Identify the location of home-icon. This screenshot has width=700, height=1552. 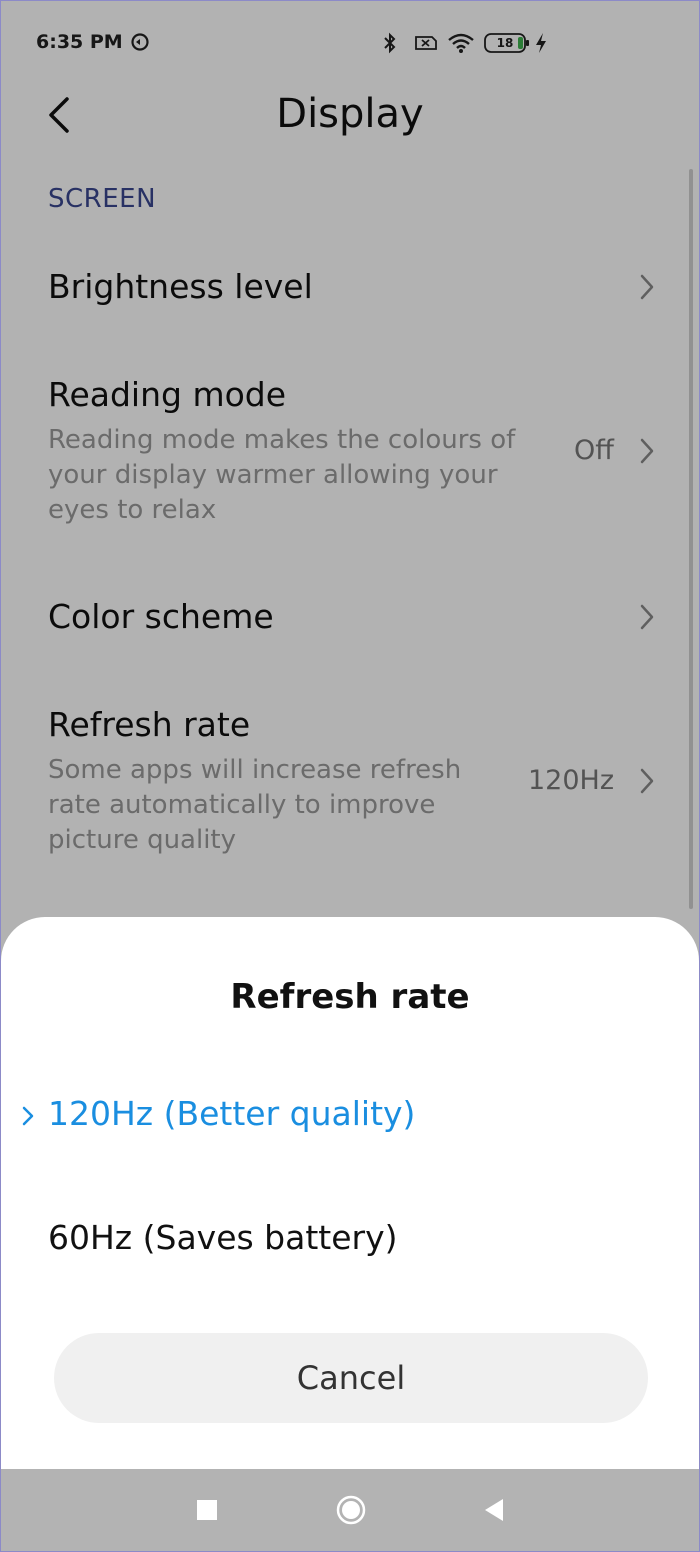
(351, 1510).